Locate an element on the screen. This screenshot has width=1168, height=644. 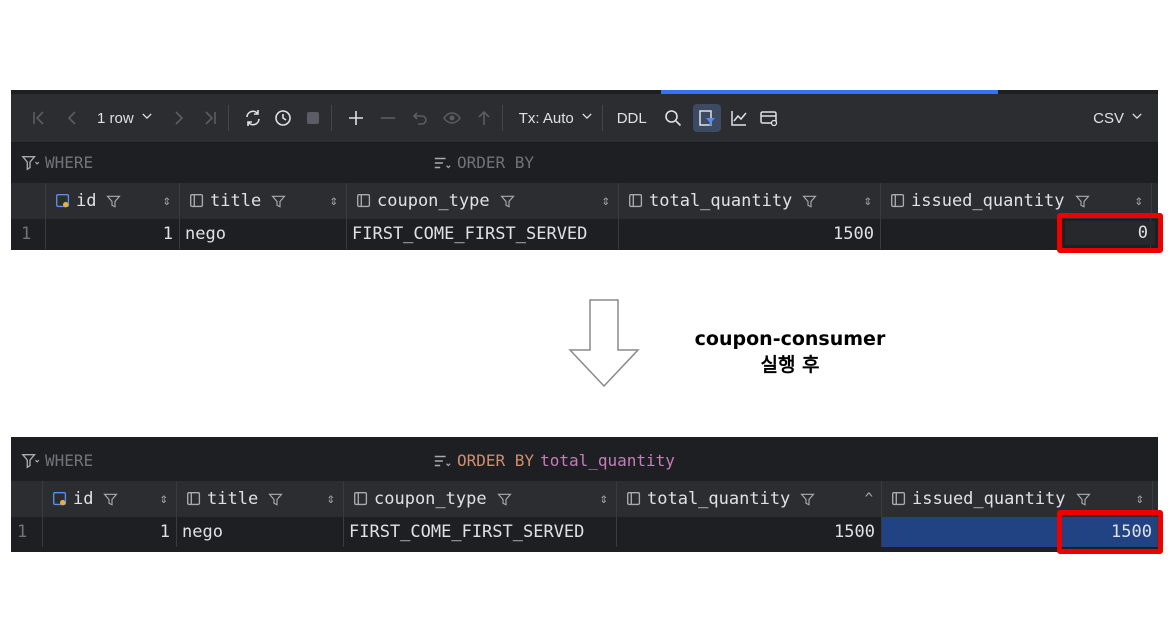
tx-label: Tx: Auto is located at coordinates (546, 118).